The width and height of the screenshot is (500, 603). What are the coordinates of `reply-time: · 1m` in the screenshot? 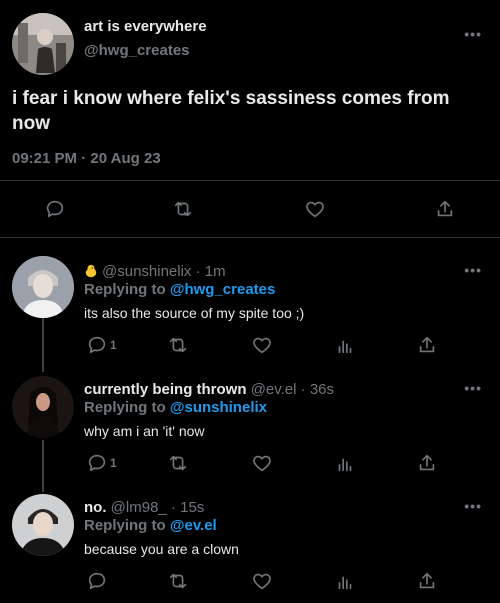 It's located at (211, 271).